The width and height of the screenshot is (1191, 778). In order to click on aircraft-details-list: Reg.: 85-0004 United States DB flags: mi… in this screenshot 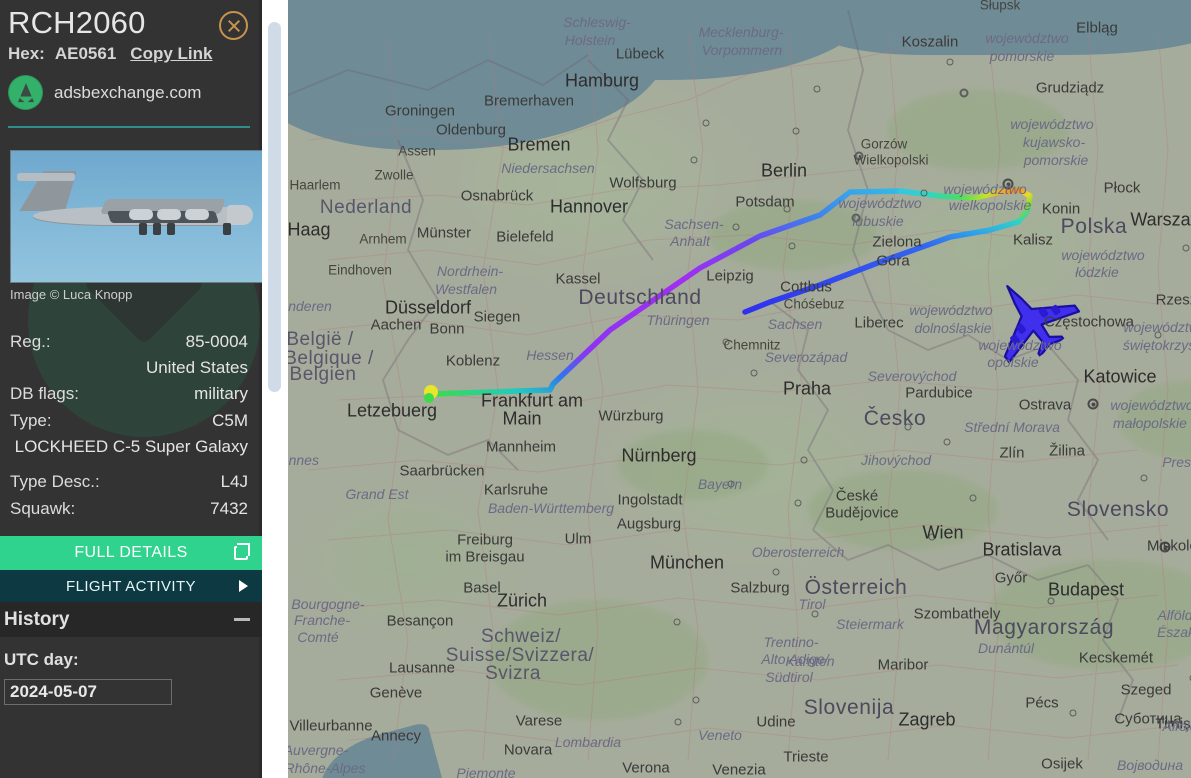, I will do `click(130, 425)`.